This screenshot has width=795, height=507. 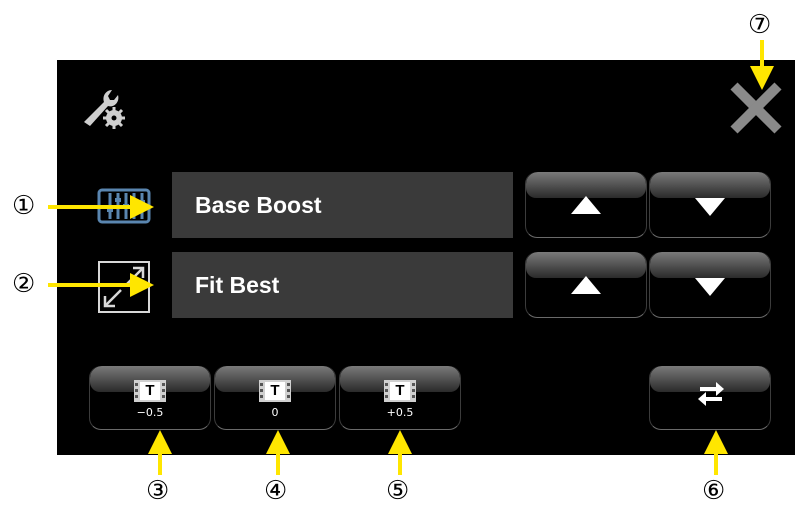 I want to click on callout-5: ⑤, so click(x=398, y=491).